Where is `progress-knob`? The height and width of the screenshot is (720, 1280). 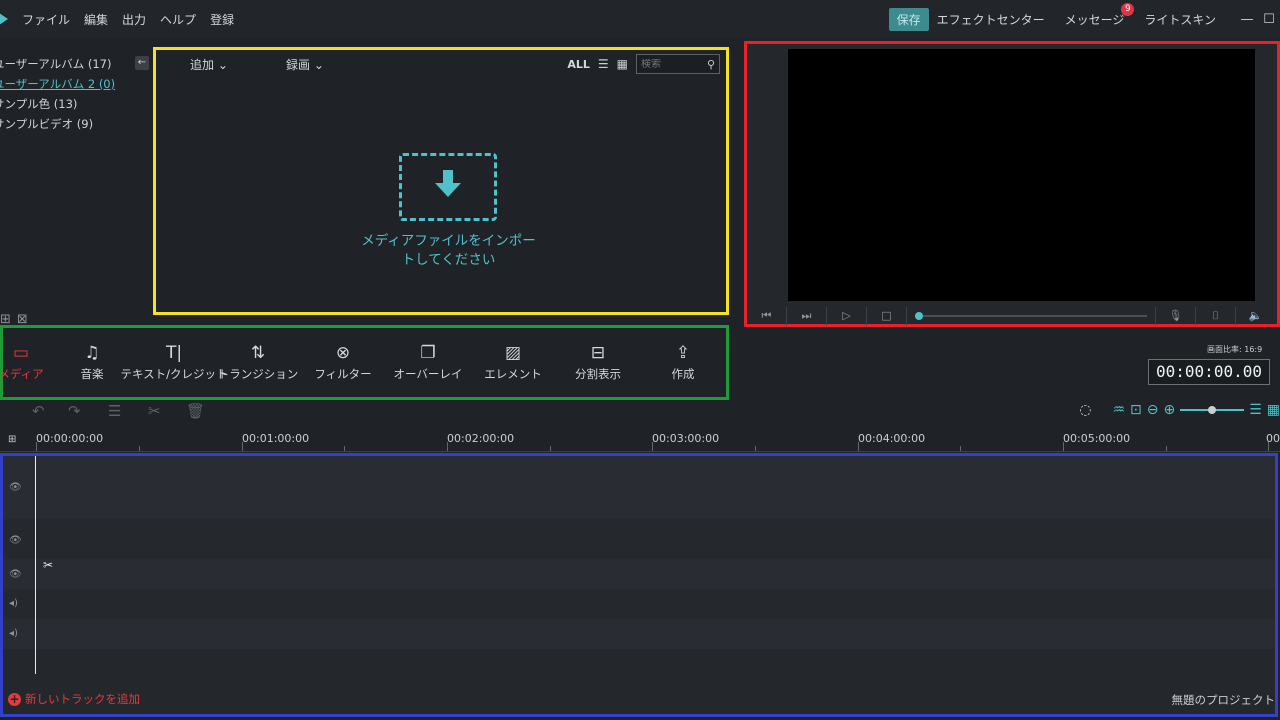 progress-knob is located at coordinates (919, 316).